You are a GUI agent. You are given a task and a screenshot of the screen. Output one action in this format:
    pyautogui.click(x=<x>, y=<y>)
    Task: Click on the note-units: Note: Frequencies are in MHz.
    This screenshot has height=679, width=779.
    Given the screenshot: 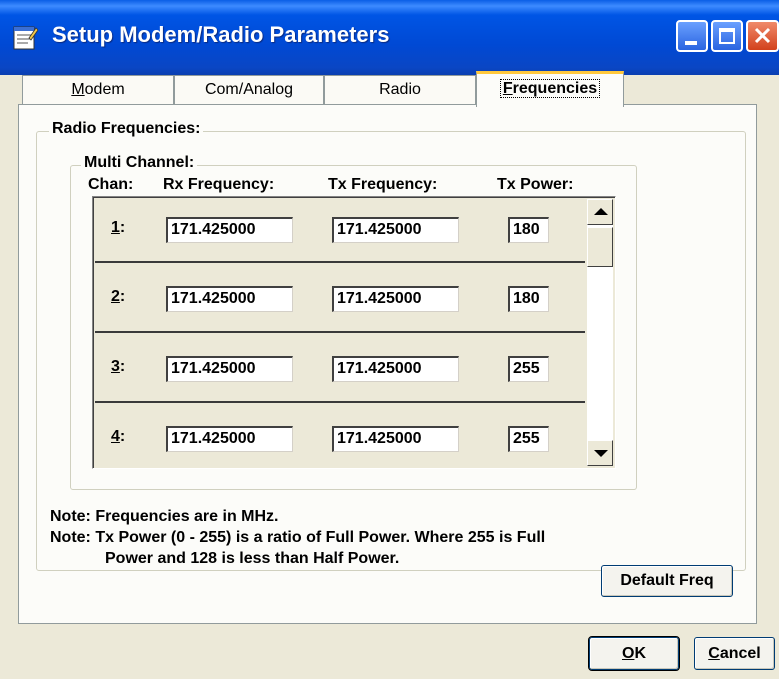 What is the action you would take?
    pyautogui.click(x=164, y=516)
    